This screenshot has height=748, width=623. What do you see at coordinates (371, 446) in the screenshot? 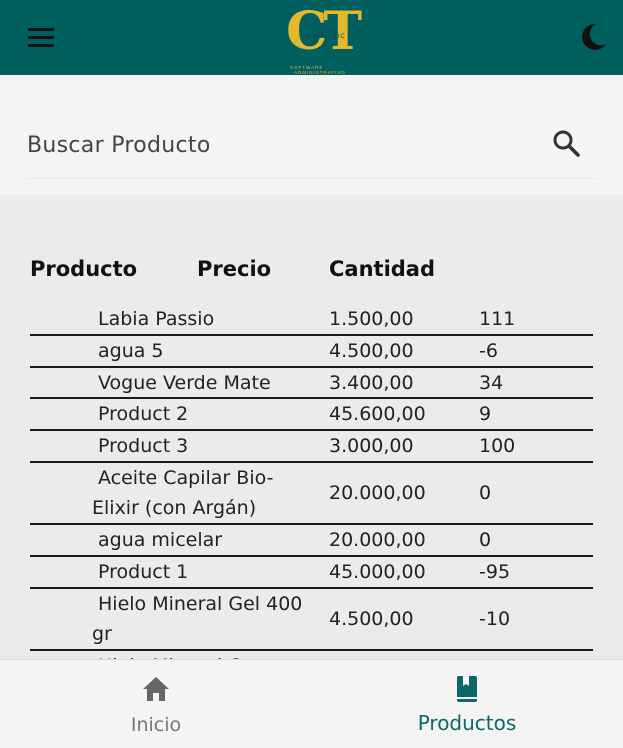
I see `product-price: 3.000,00` at bounding box center [371, 446].